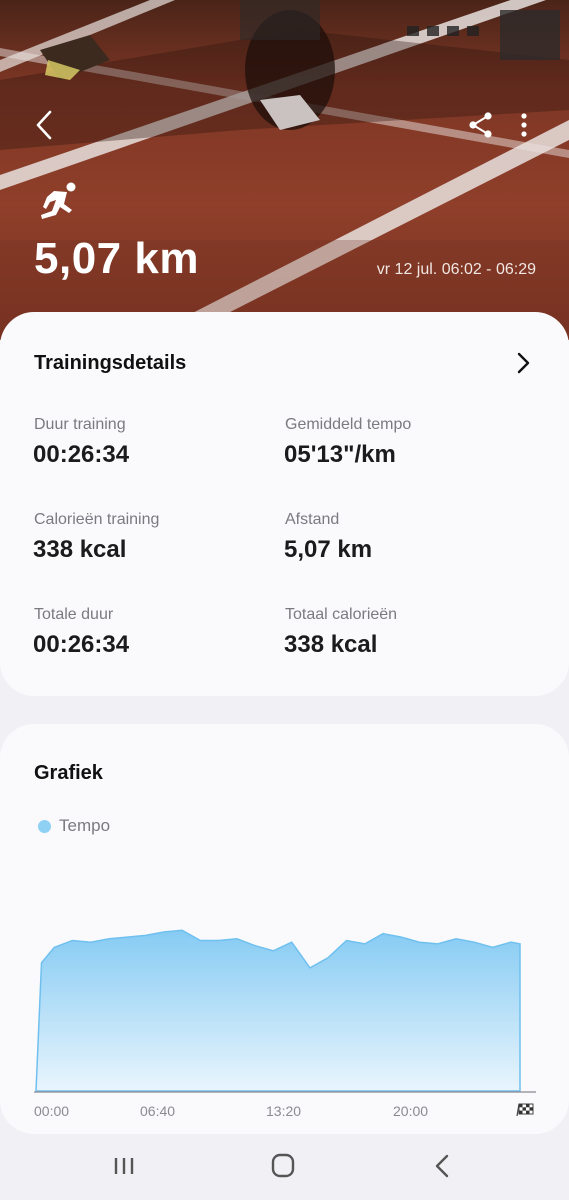 This screenshot has width=569, height=1200. I want to click on stat-value-total-duration: 00:26:34, so click(81, 644).